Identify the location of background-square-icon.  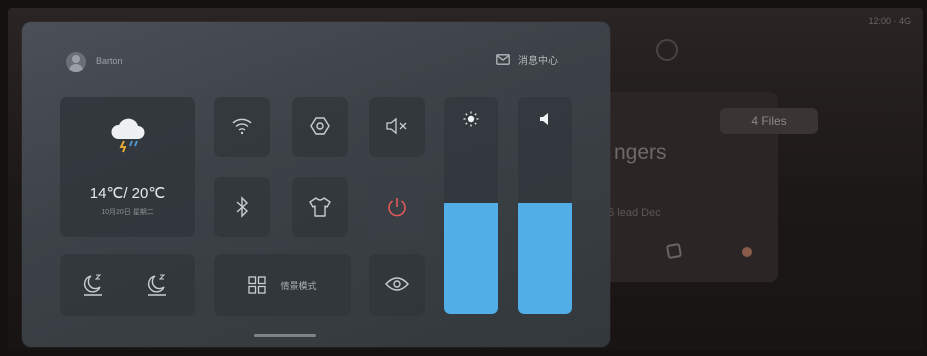
(674, 251).